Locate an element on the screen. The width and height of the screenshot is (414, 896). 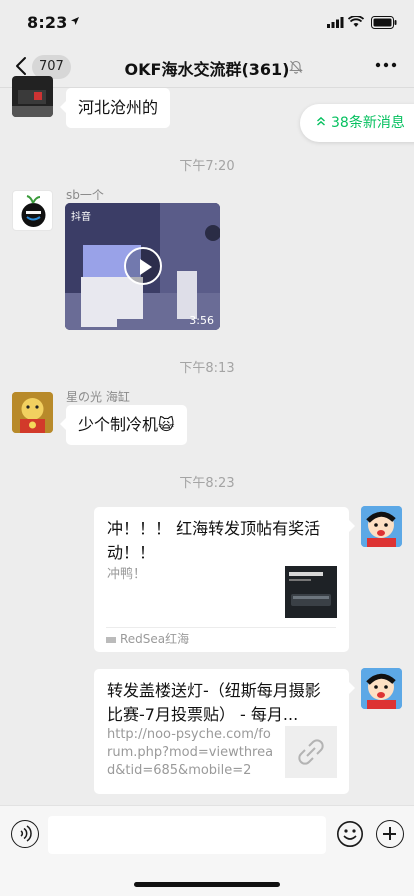
more-icon is located at coordinates (386, 65).